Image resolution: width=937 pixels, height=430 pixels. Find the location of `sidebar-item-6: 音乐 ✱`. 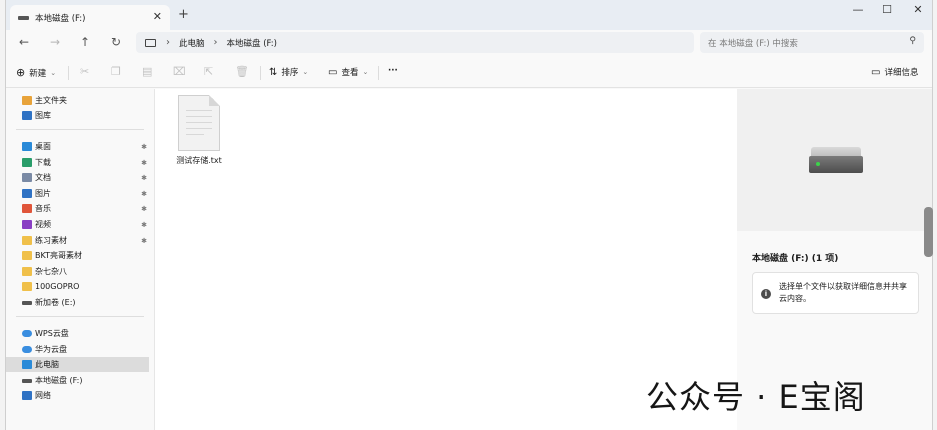

sidebar-item-6: 音乐 ✱ is located at coordinates (77, 208).